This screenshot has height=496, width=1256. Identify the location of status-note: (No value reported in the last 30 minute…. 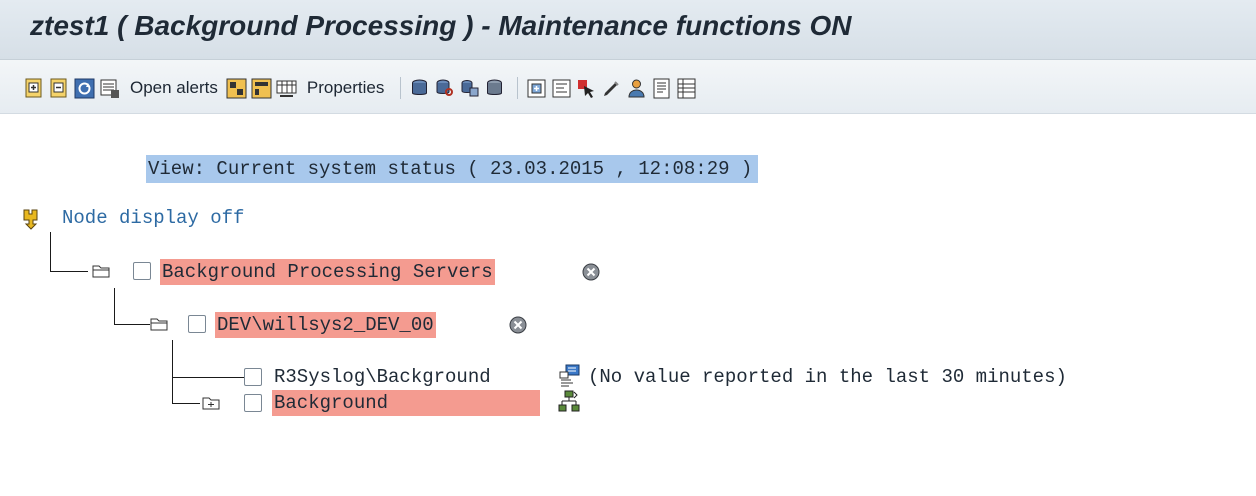
(827, 377).